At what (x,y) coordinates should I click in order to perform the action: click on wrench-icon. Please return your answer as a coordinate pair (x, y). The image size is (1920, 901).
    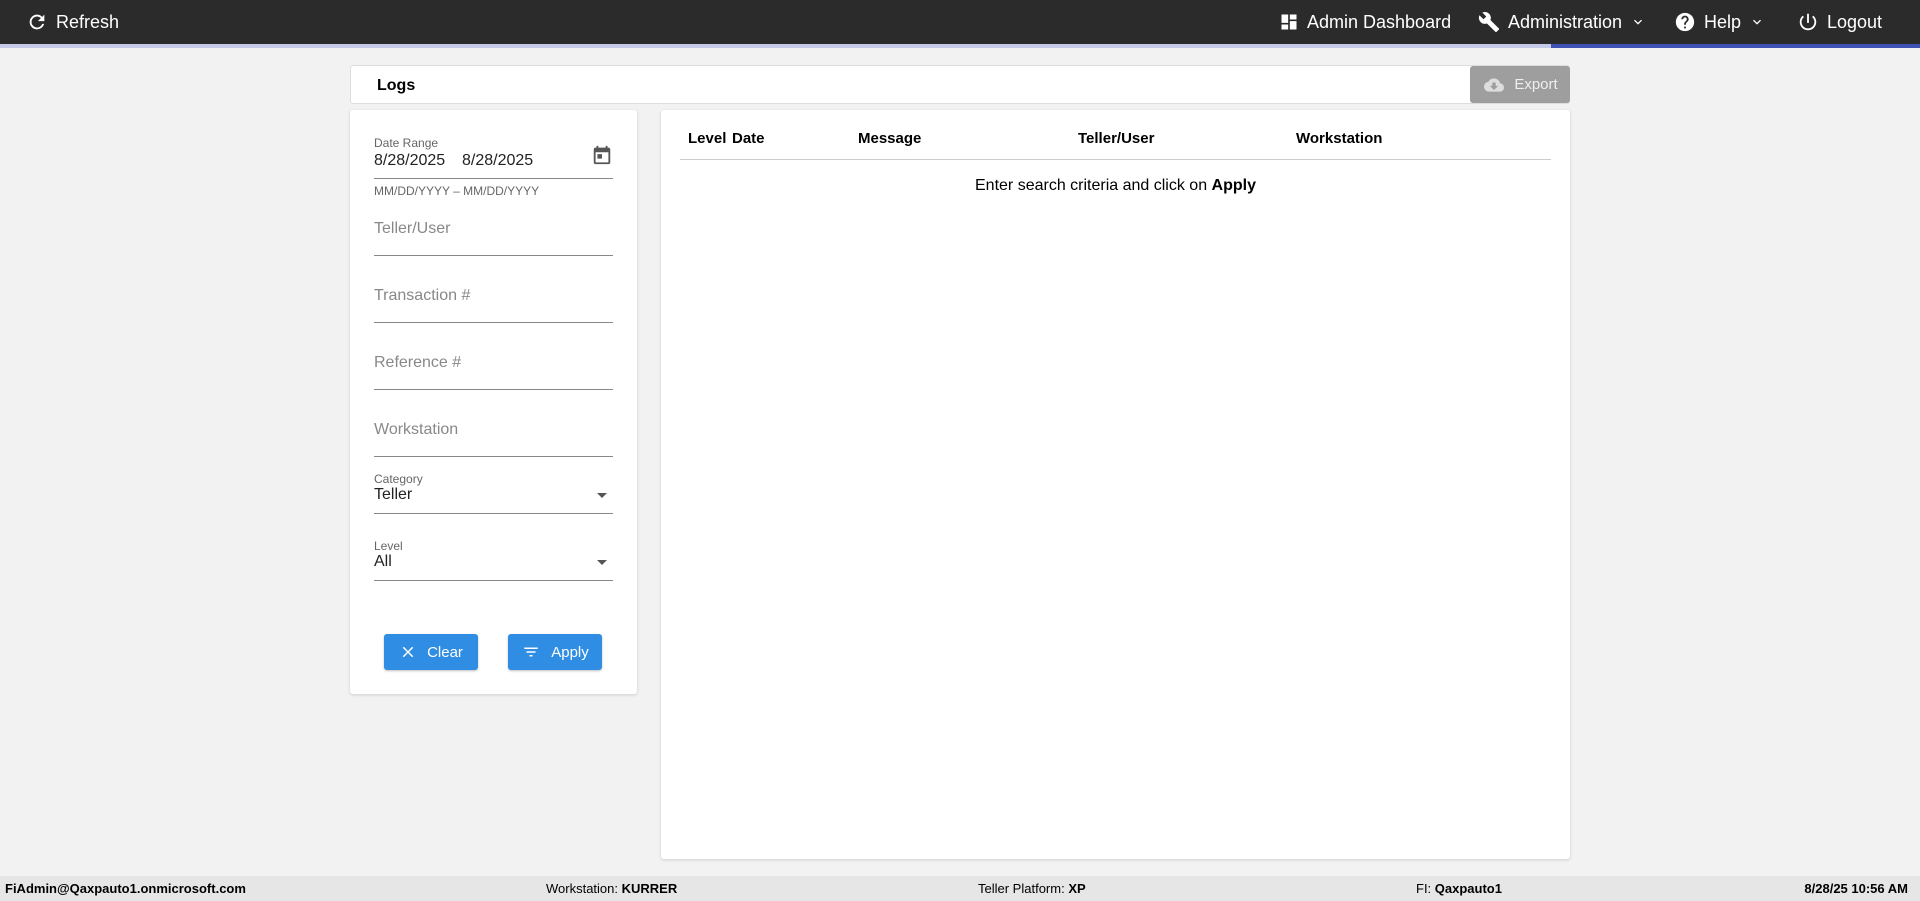
    Looking at the image, I should click on (1489, 22).